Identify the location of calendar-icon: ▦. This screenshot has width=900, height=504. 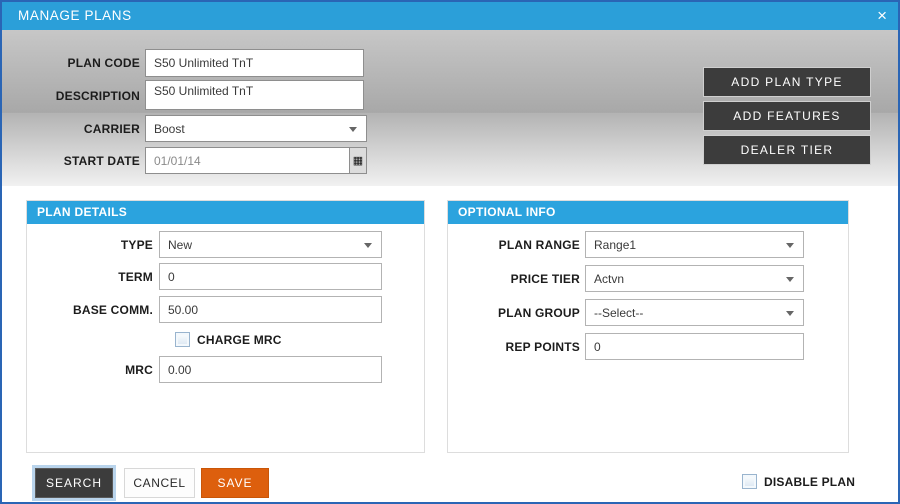
(357, 160).